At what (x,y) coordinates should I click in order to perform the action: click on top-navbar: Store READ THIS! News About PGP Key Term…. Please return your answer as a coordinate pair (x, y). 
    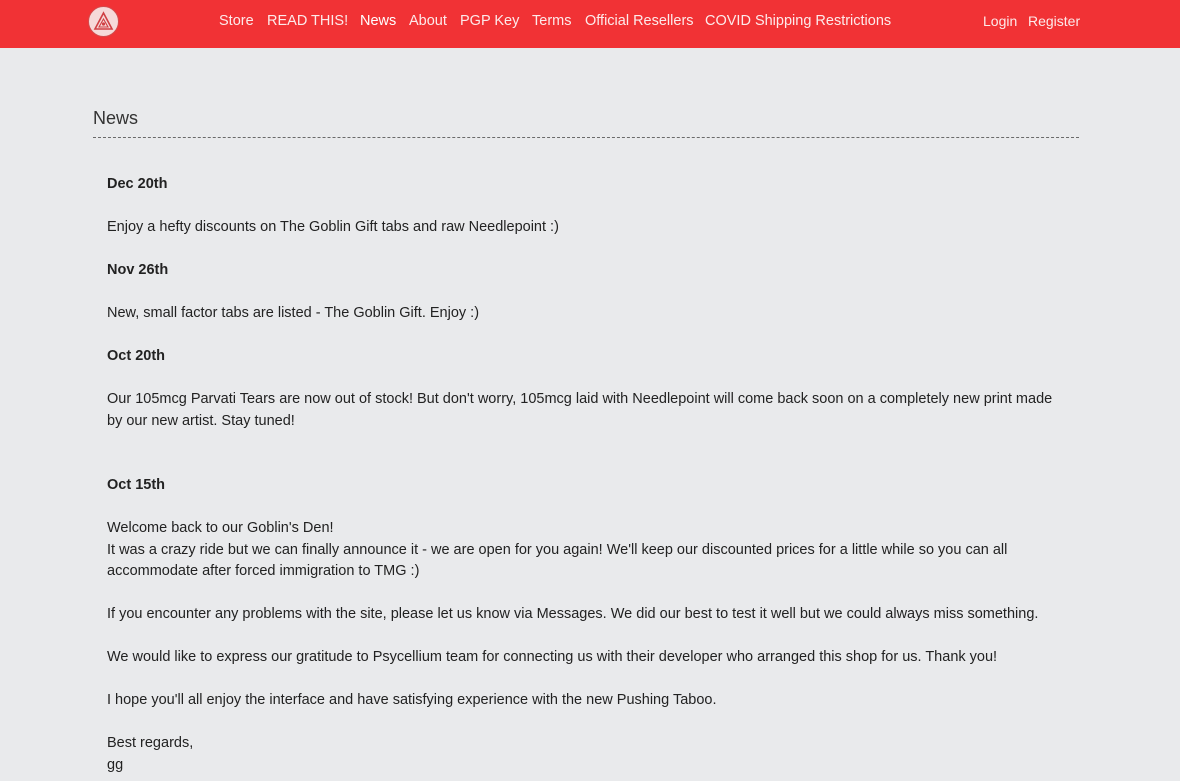
    Looking at the image, I should click on (590, 24).